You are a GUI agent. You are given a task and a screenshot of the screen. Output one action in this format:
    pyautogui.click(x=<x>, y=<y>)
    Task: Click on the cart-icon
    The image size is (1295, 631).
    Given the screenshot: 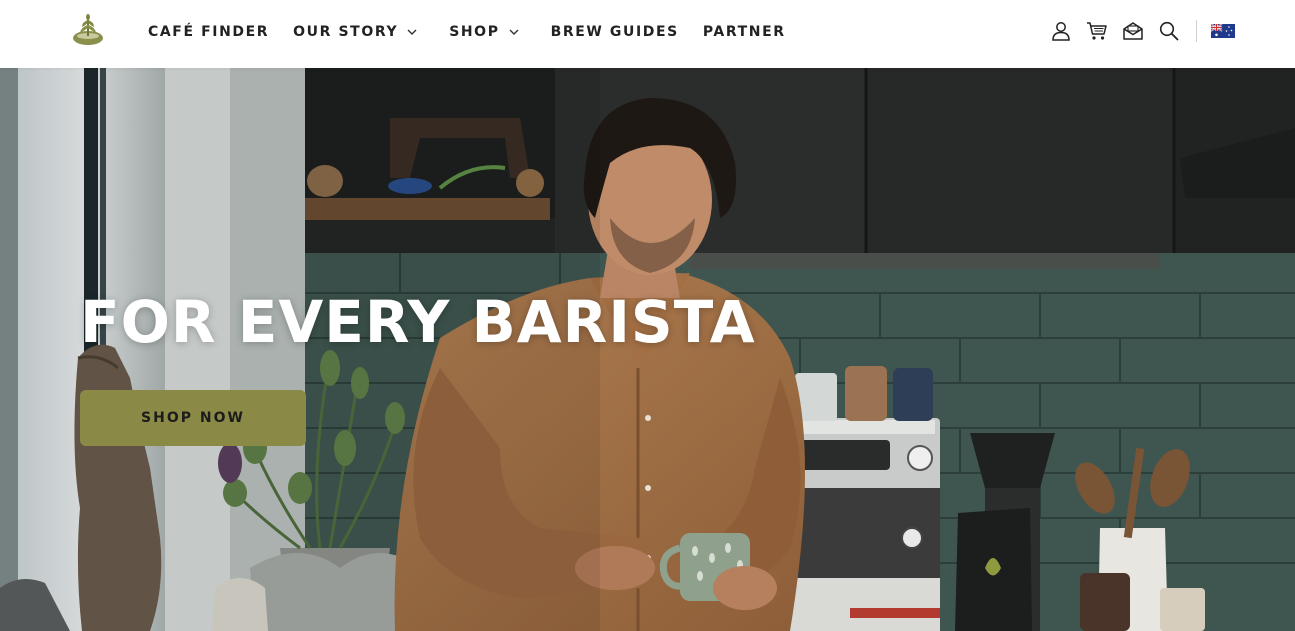 What is the action you would take?
    pyautogui.click(x=1097, y=31)
    